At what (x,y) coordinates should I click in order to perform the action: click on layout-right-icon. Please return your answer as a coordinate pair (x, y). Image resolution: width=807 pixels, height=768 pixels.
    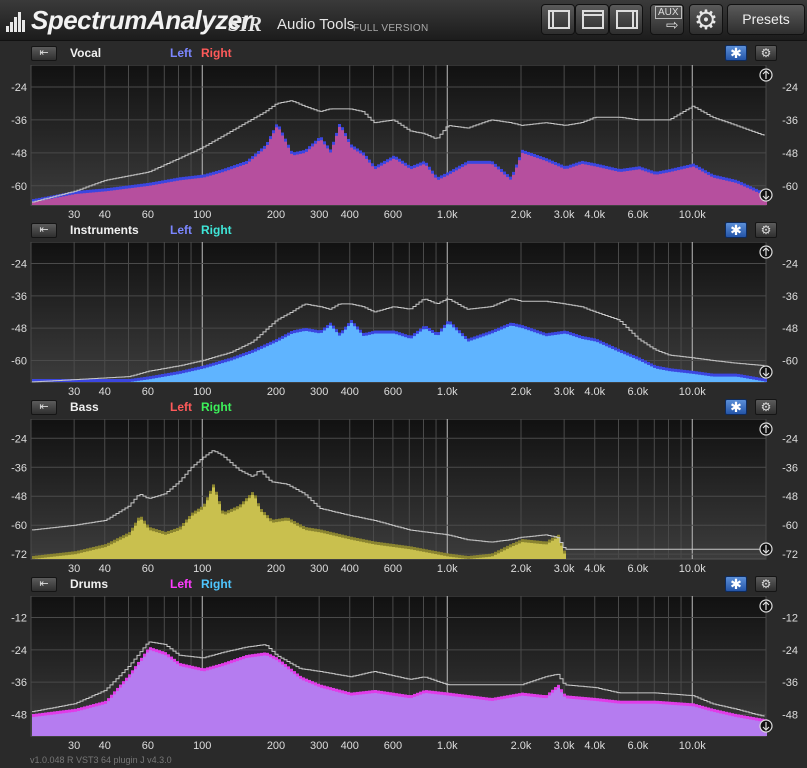
    Looking at the image, I should click on (627, 19).